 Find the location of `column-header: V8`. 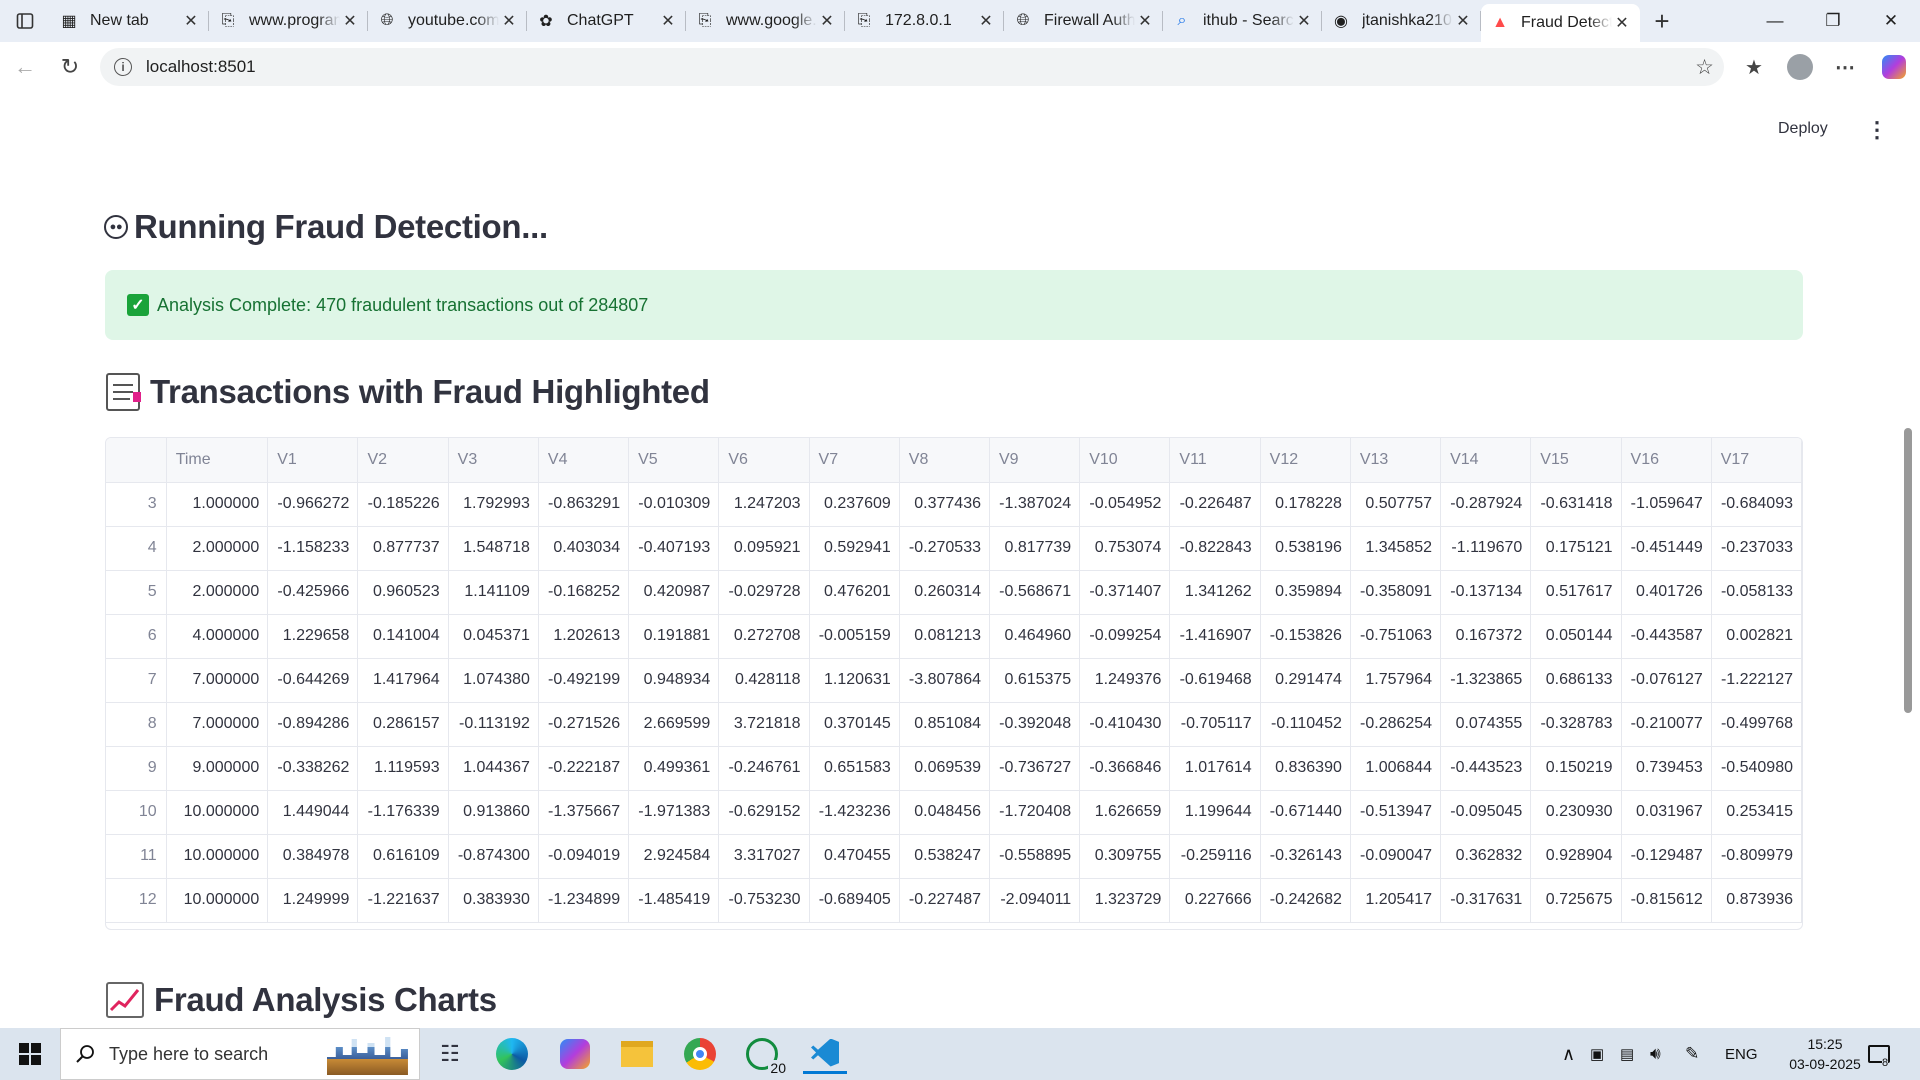

column-header: V8 is located at coordinates (944, 460).